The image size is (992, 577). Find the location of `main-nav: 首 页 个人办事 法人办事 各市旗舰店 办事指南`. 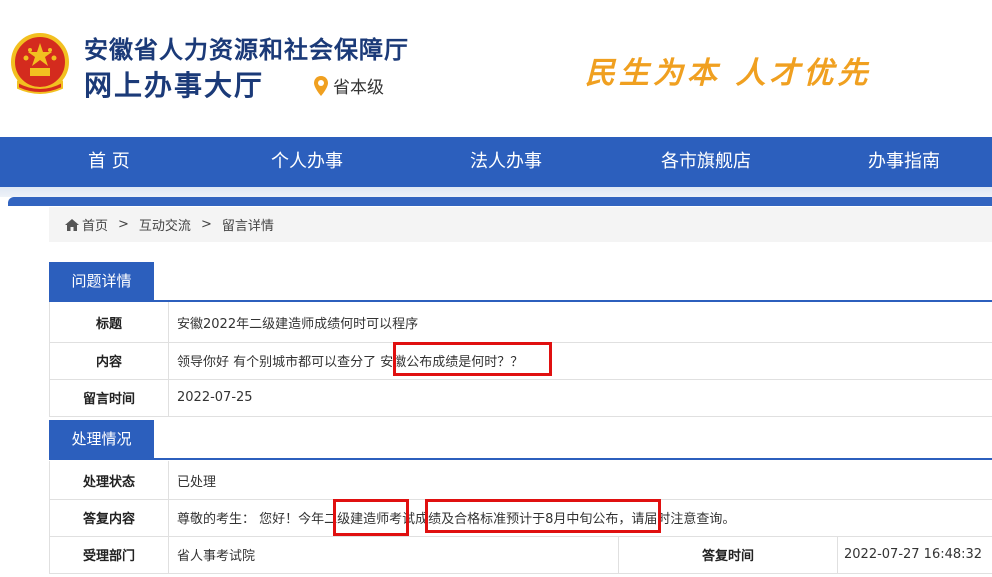

main-nav: 首 页 个人办事 法人办事 各市旗舰店 办事指南 is located at coordinates (496, 162).